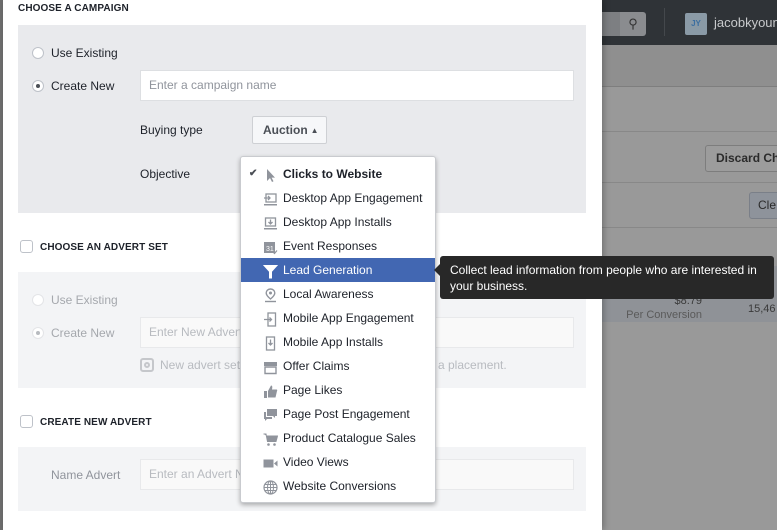 The width and height of the screenshot is (777, 530). I want to click on create-new-advert-set-label: Create New, so click(82, 333).